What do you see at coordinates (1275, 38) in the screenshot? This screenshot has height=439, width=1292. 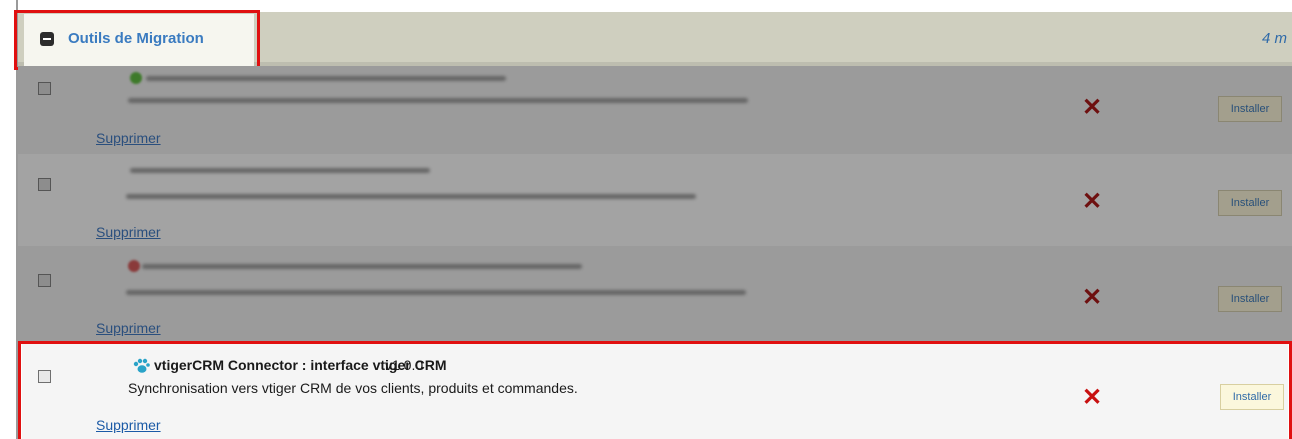 I see `module-count: 4 m` at bounding box center [1275, 38].